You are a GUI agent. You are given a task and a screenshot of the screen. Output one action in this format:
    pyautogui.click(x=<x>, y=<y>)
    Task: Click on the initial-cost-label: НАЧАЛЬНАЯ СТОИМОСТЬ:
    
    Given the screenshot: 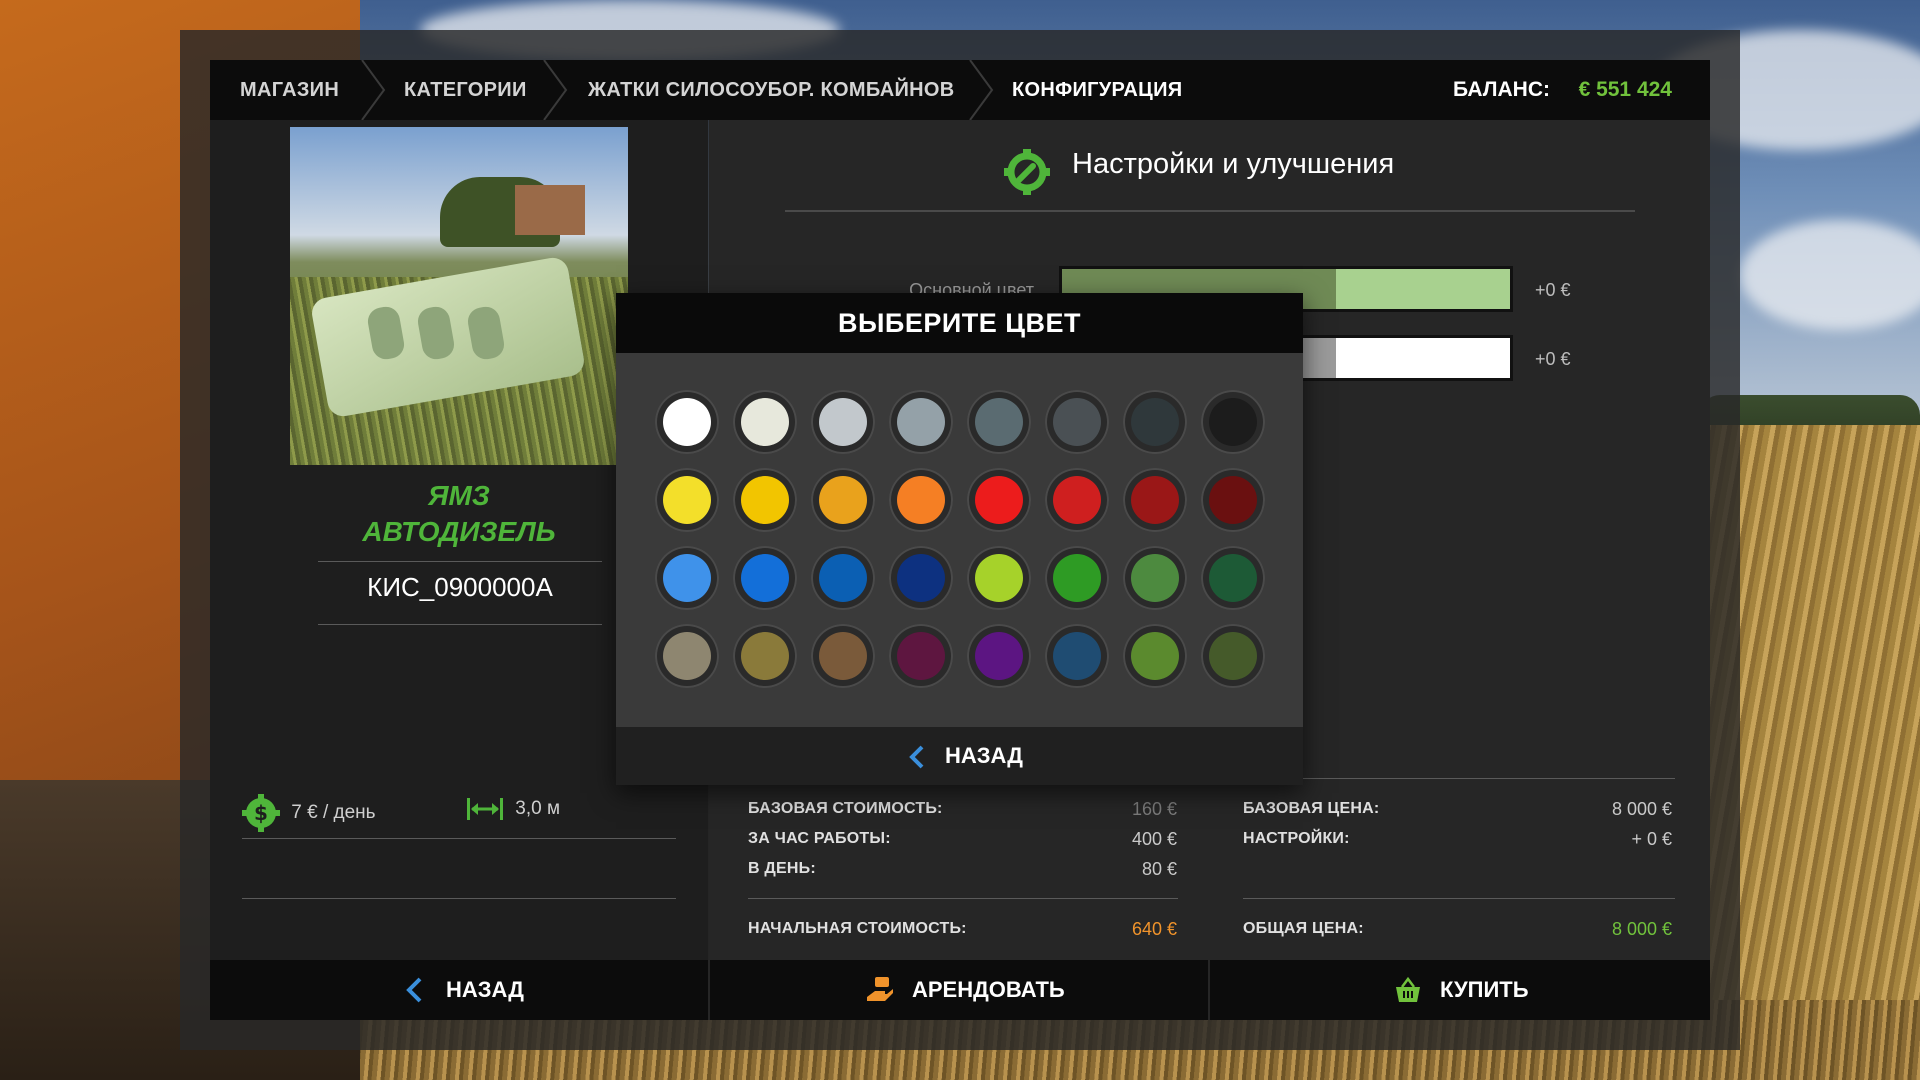 What is the action you would take?
    pyautogui.click(x=857, y=928)
    